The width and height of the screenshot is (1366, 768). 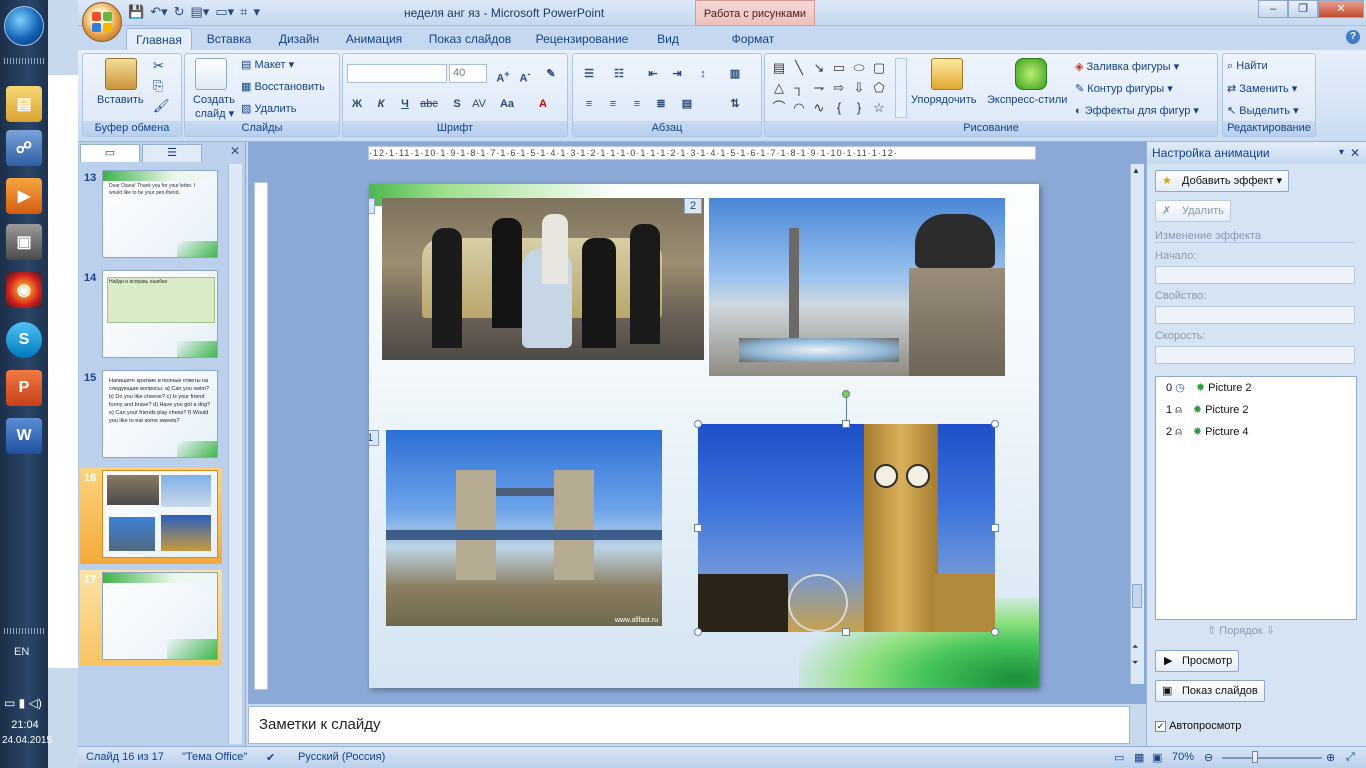 What do you see at coordinates (224, 12) in the screenshot?
I see `slide-icon: ▭▾` at bounding box center [224, 12].